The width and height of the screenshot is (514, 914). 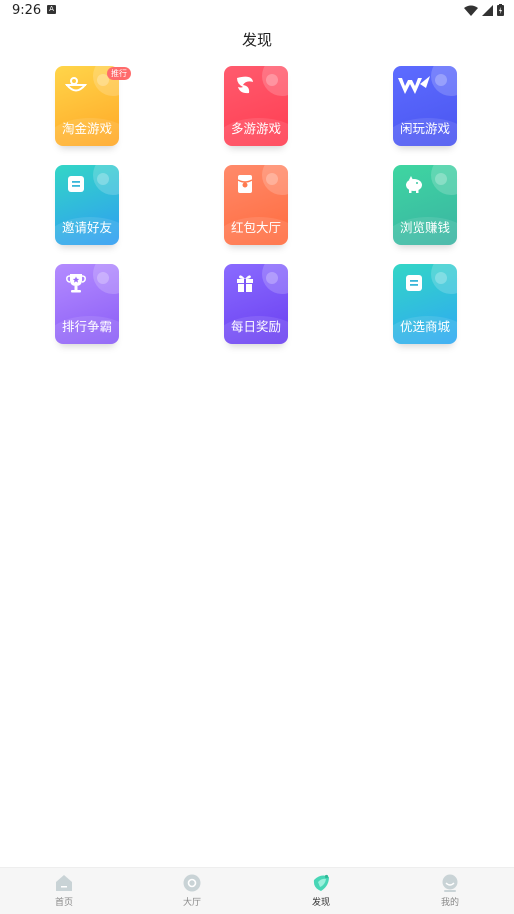 What do you see at coordinates (487, 10) in the screenshot?
I see `signal-icon` at bounding box center [487, 10].